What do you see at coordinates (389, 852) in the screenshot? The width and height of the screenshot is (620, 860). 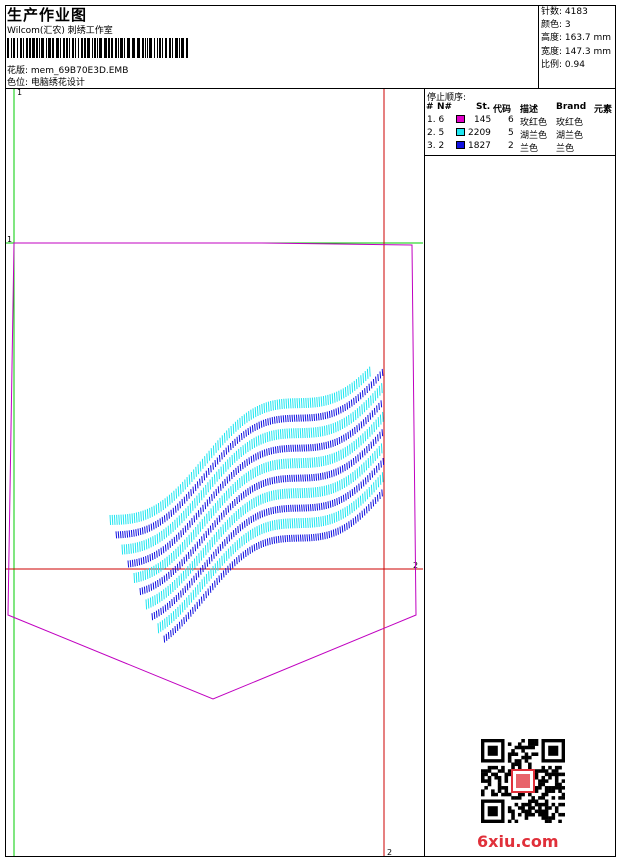 I see `guide-label-v2: 2` at bounding box center [389, 852].